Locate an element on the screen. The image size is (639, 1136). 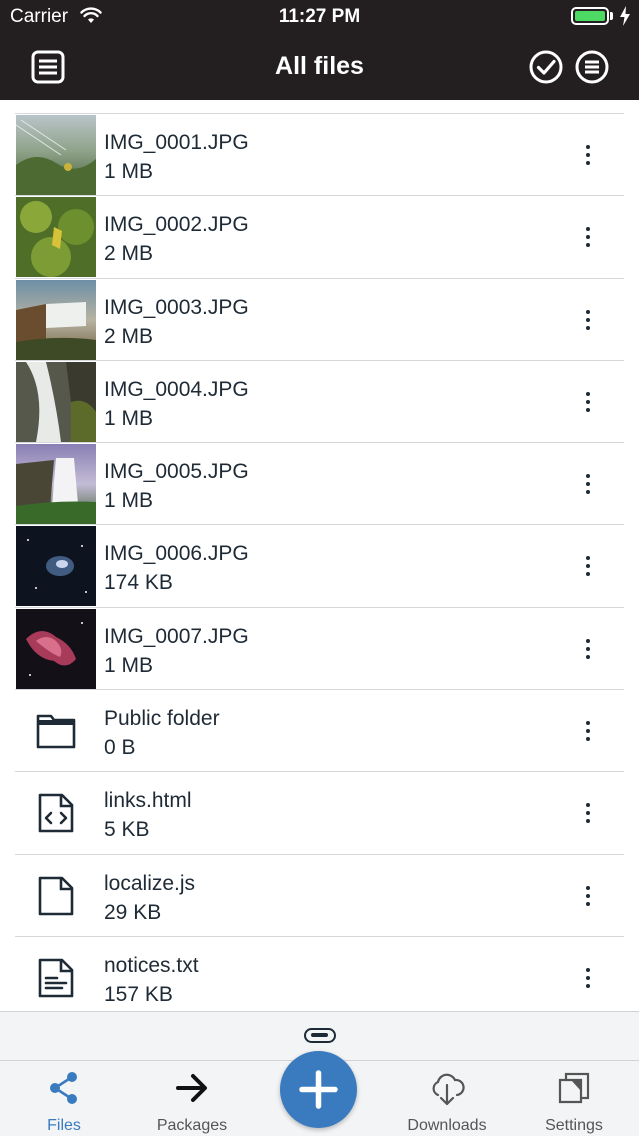
file-name: IMG_0007.JPG is located at coordinates (176, 636).